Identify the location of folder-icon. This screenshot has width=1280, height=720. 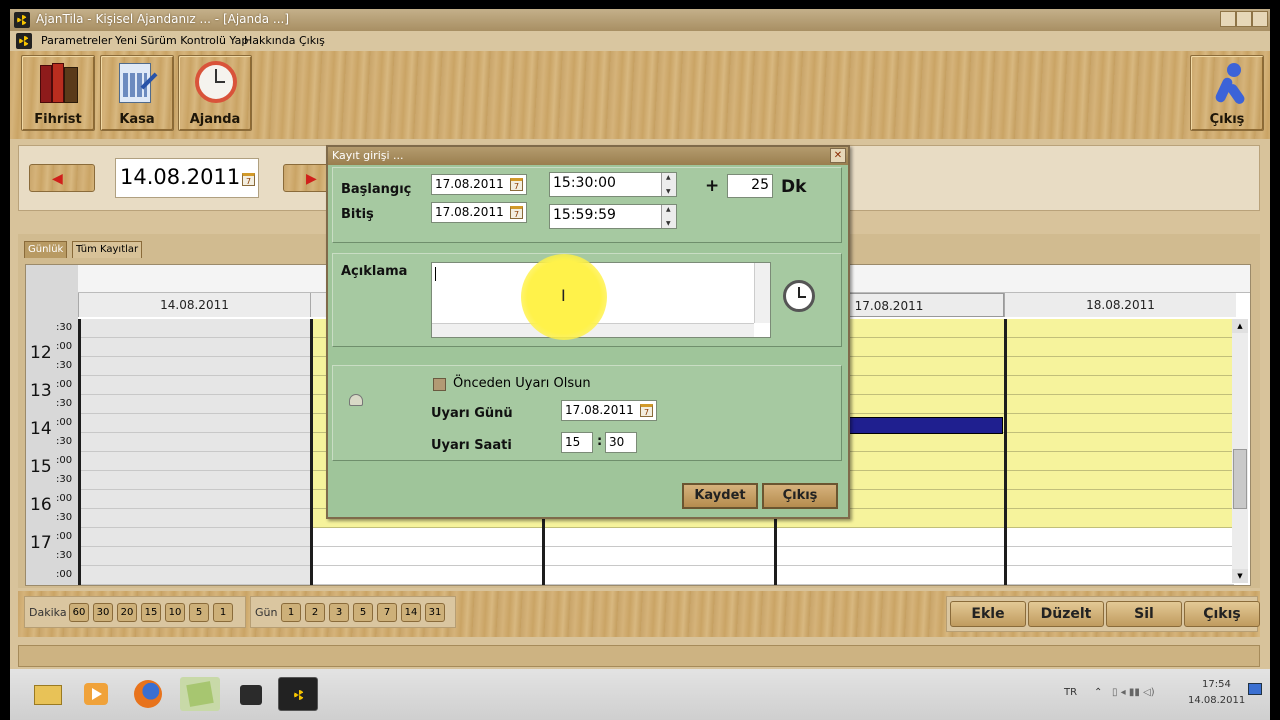
(48, 694).